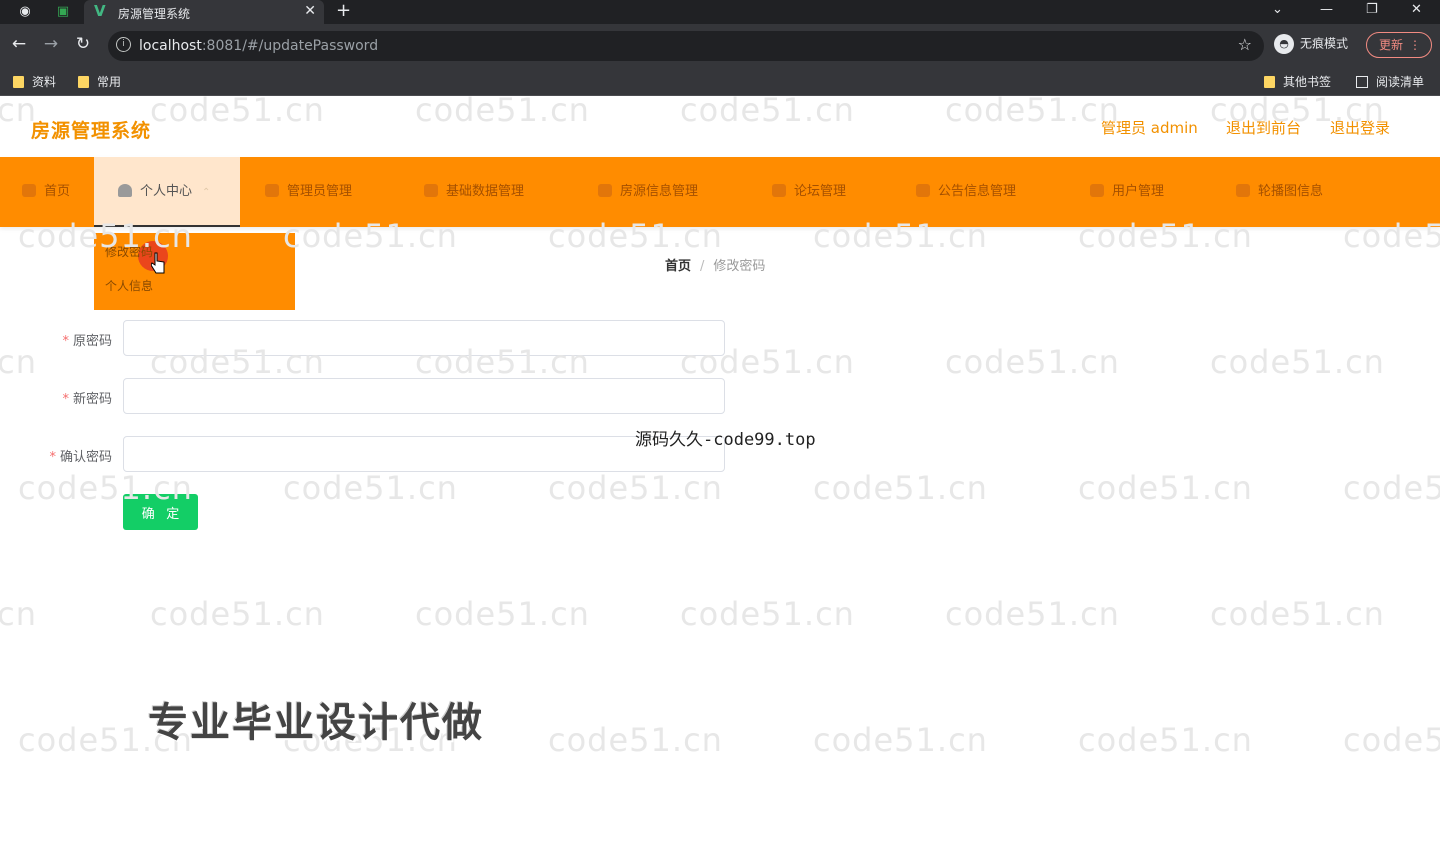  Describe the element at coordinates (424, 338) in the screenshot. I see `old-password-input` at that location.